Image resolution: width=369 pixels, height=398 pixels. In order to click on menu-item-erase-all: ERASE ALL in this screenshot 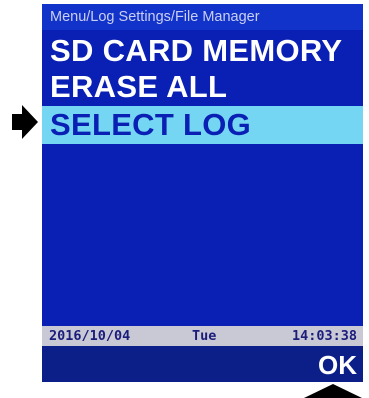, I will do `click(202, 87)`.